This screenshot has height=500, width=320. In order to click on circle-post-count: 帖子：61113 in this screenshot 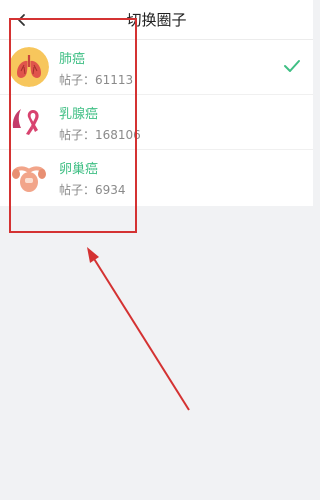, I will do `click(96, 80)`.